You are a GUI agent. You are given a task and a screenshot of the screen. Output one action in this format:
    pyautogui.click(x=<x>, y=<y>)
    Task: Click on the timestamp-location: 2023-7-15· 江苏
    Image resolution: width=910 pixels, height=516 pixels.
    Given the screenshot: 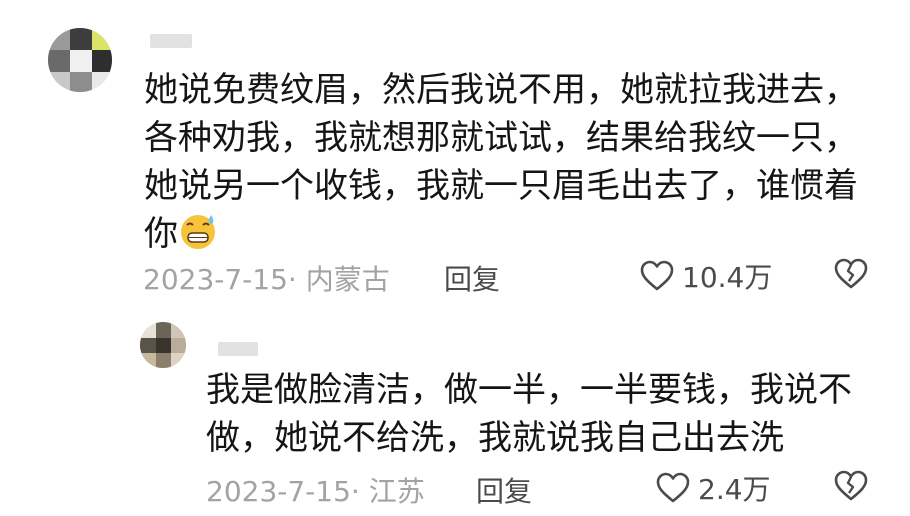 What is the action you would take?
    pyautogui.click(x=315, y=491)
    